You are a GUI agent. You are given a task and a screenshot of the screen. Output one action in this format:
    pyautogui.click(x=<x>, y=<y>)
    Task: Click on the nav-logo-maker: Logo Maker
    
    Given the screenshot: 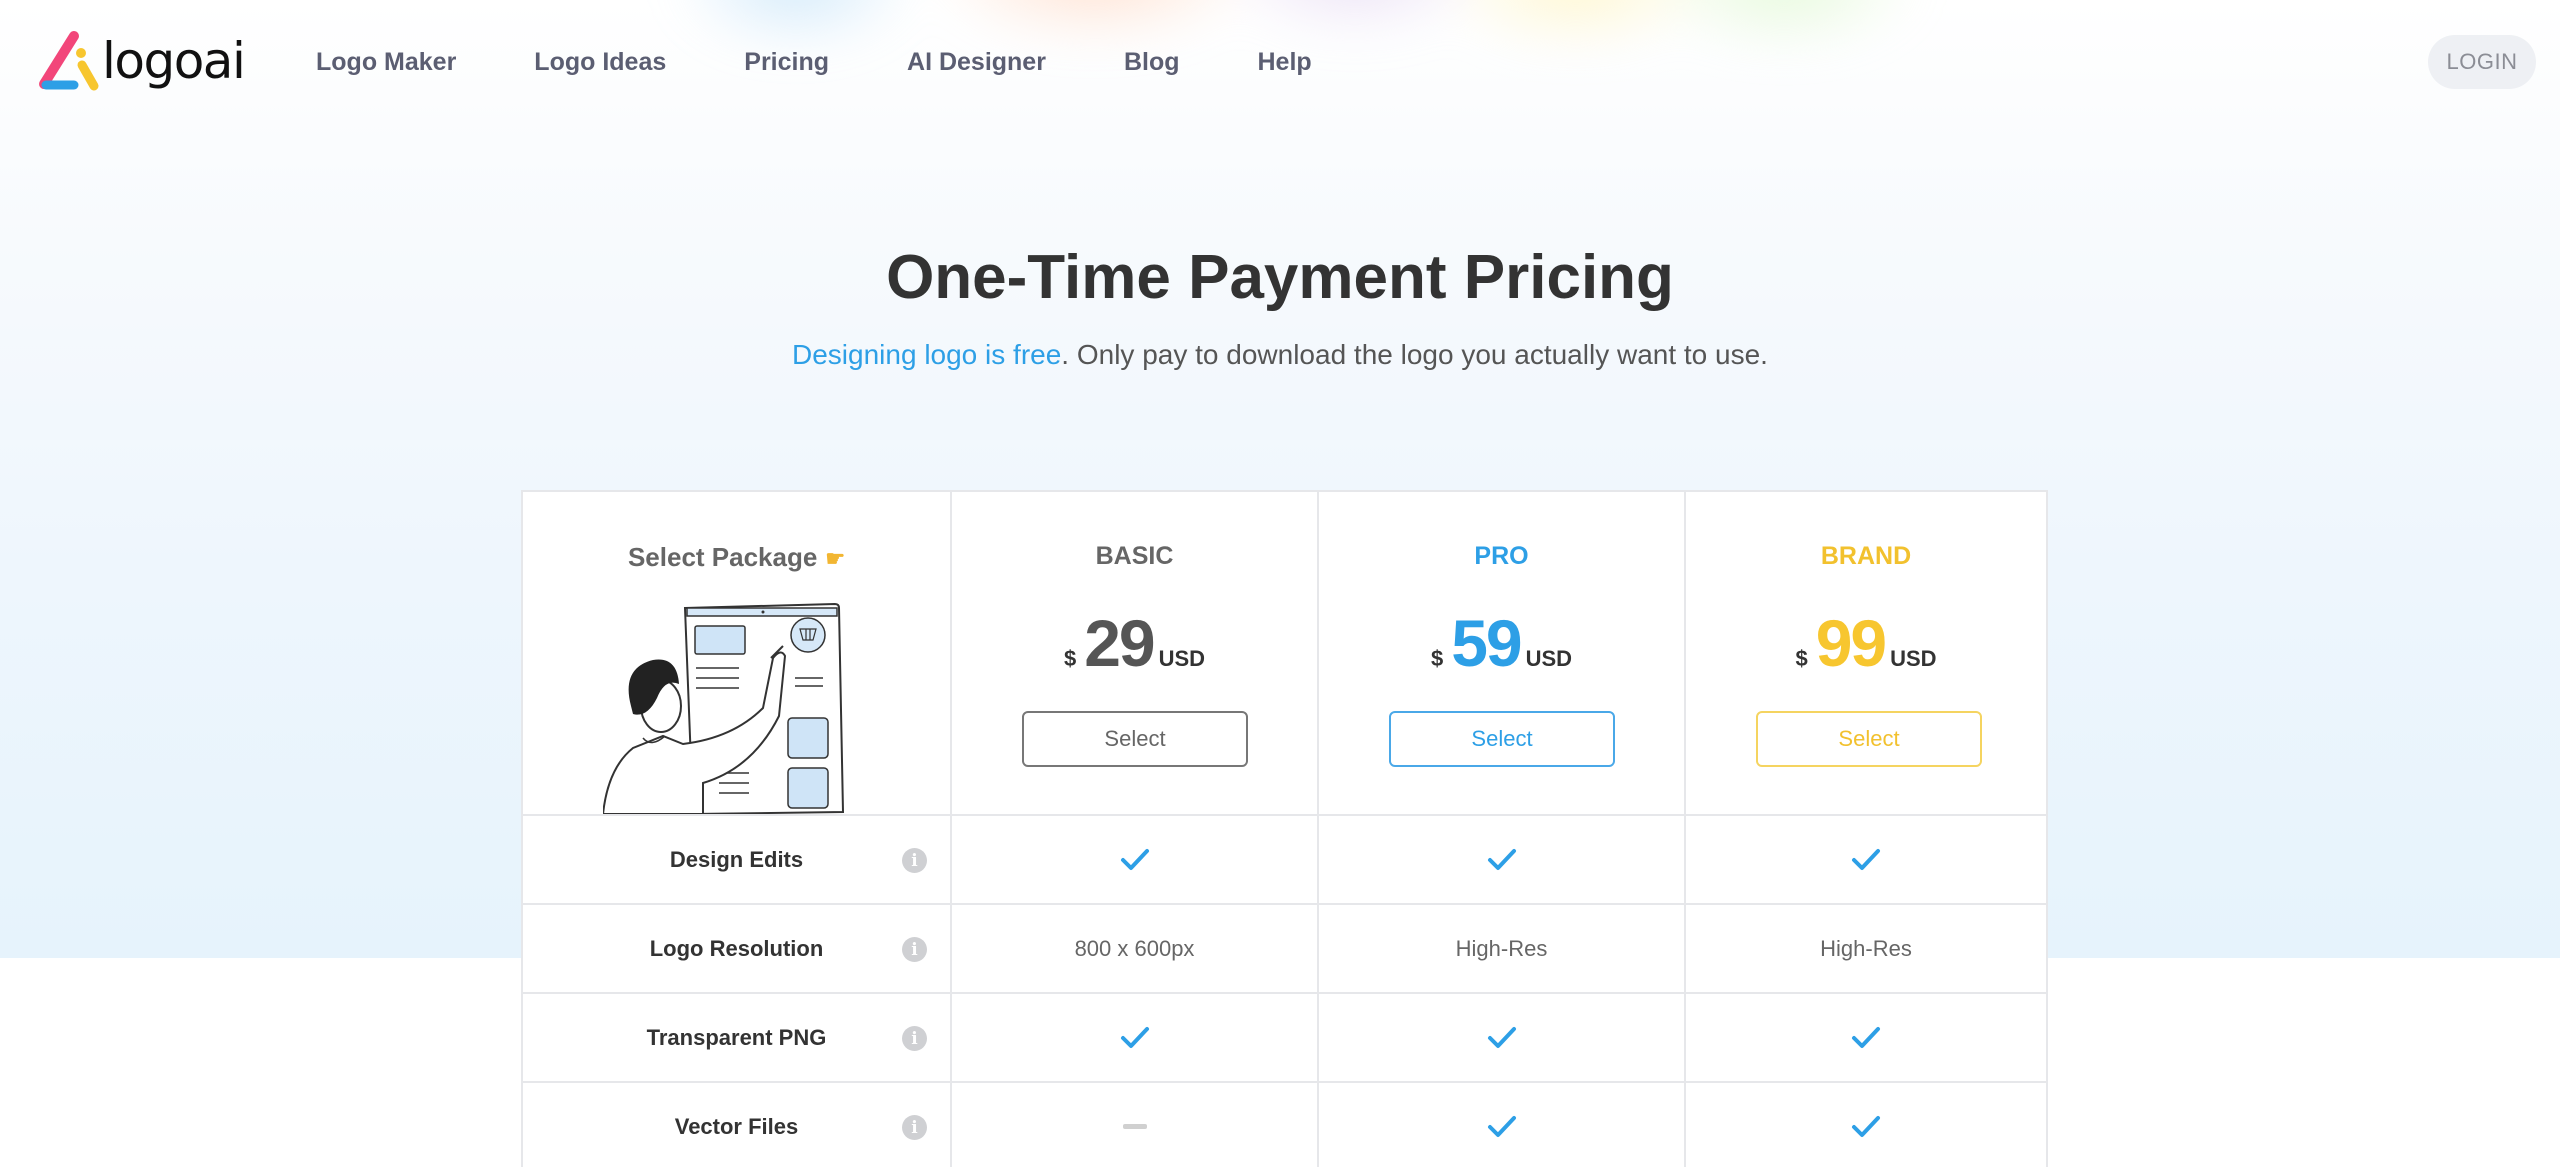 What is the action you would take?
    pyautogui.click(x=386, y=62)
    